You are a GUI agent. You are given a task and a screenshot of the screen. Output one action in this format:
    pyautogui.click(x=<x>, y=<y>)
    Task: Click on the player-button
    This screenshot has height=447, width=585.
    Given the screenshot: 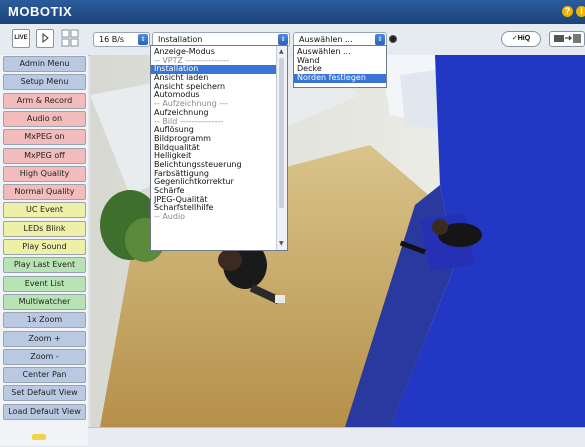 What is the action you would take?
    pyautogui.click(x=45, y=38)
    